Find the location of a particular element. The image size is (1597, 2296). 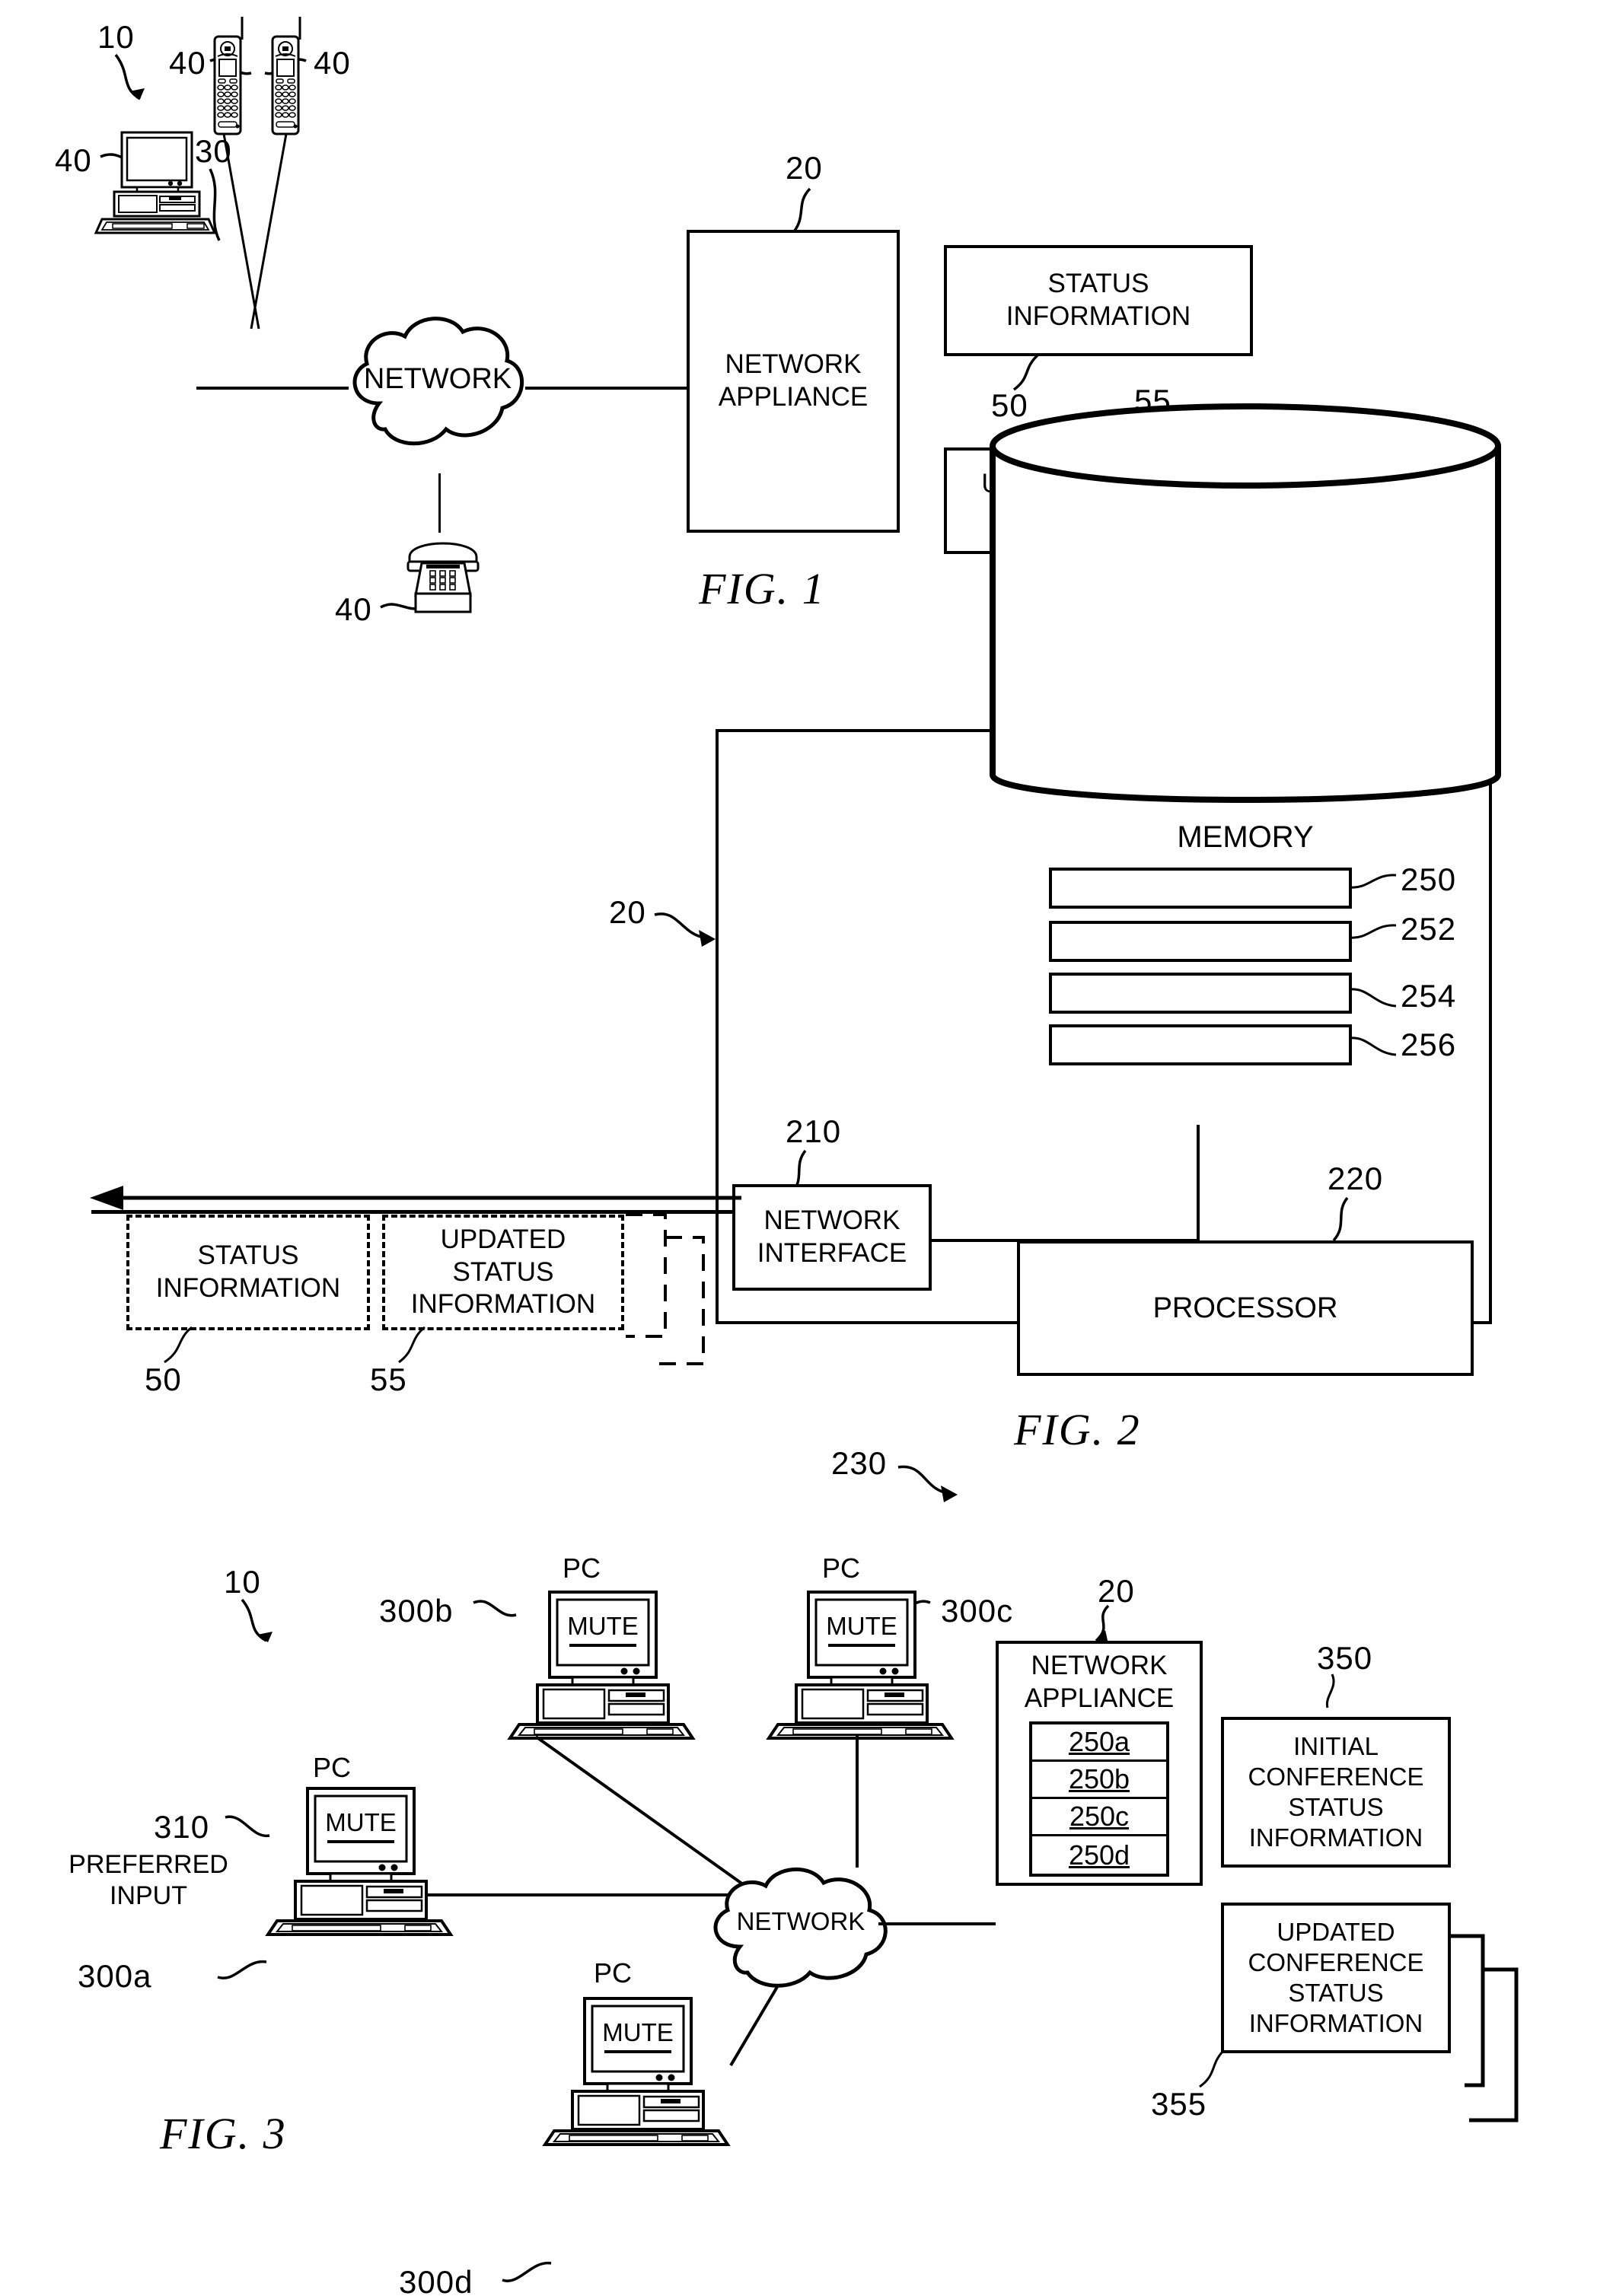

fig2-memory-leader is located at coordinates (928, 1483).